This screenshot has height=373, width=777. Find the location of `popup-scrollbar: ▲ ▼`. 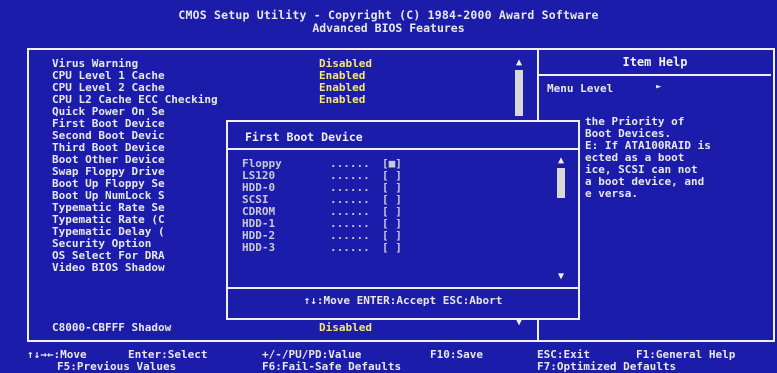

popup-scrollbar: ▲ ▼ is located at coordinates (561, 219).